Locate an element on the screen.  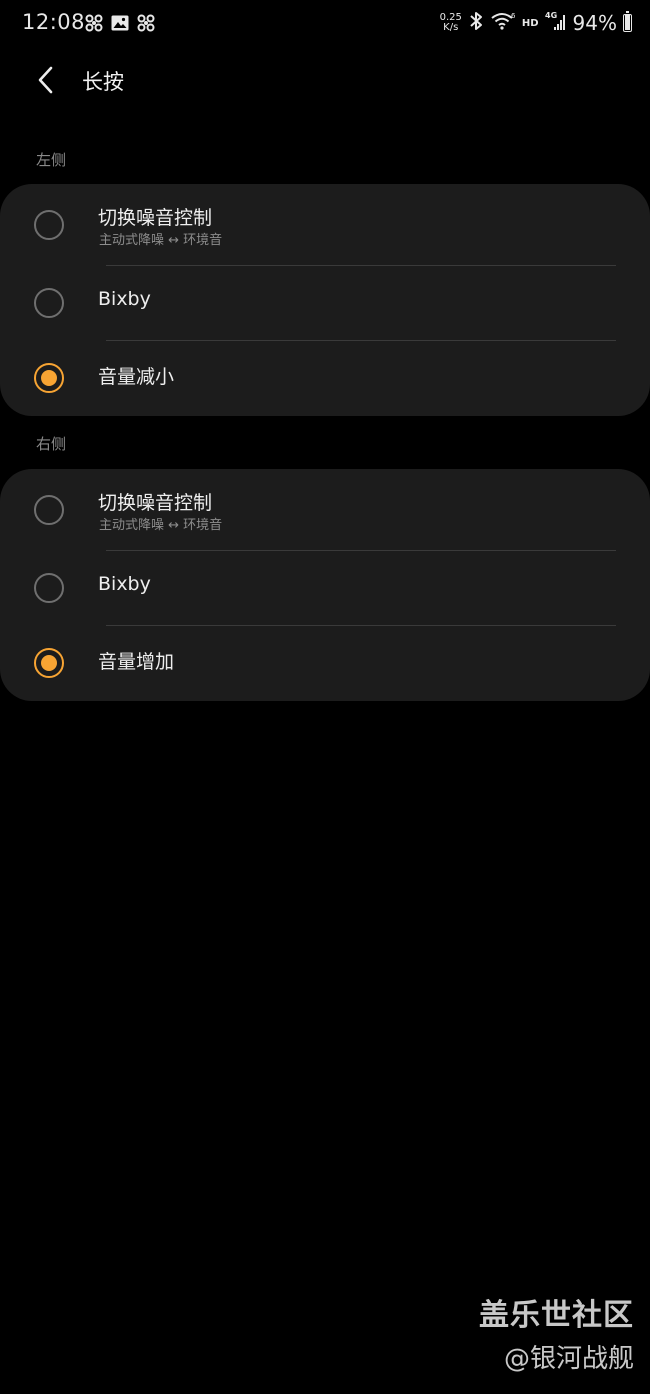
back-button is located at coordinates (46, 82).